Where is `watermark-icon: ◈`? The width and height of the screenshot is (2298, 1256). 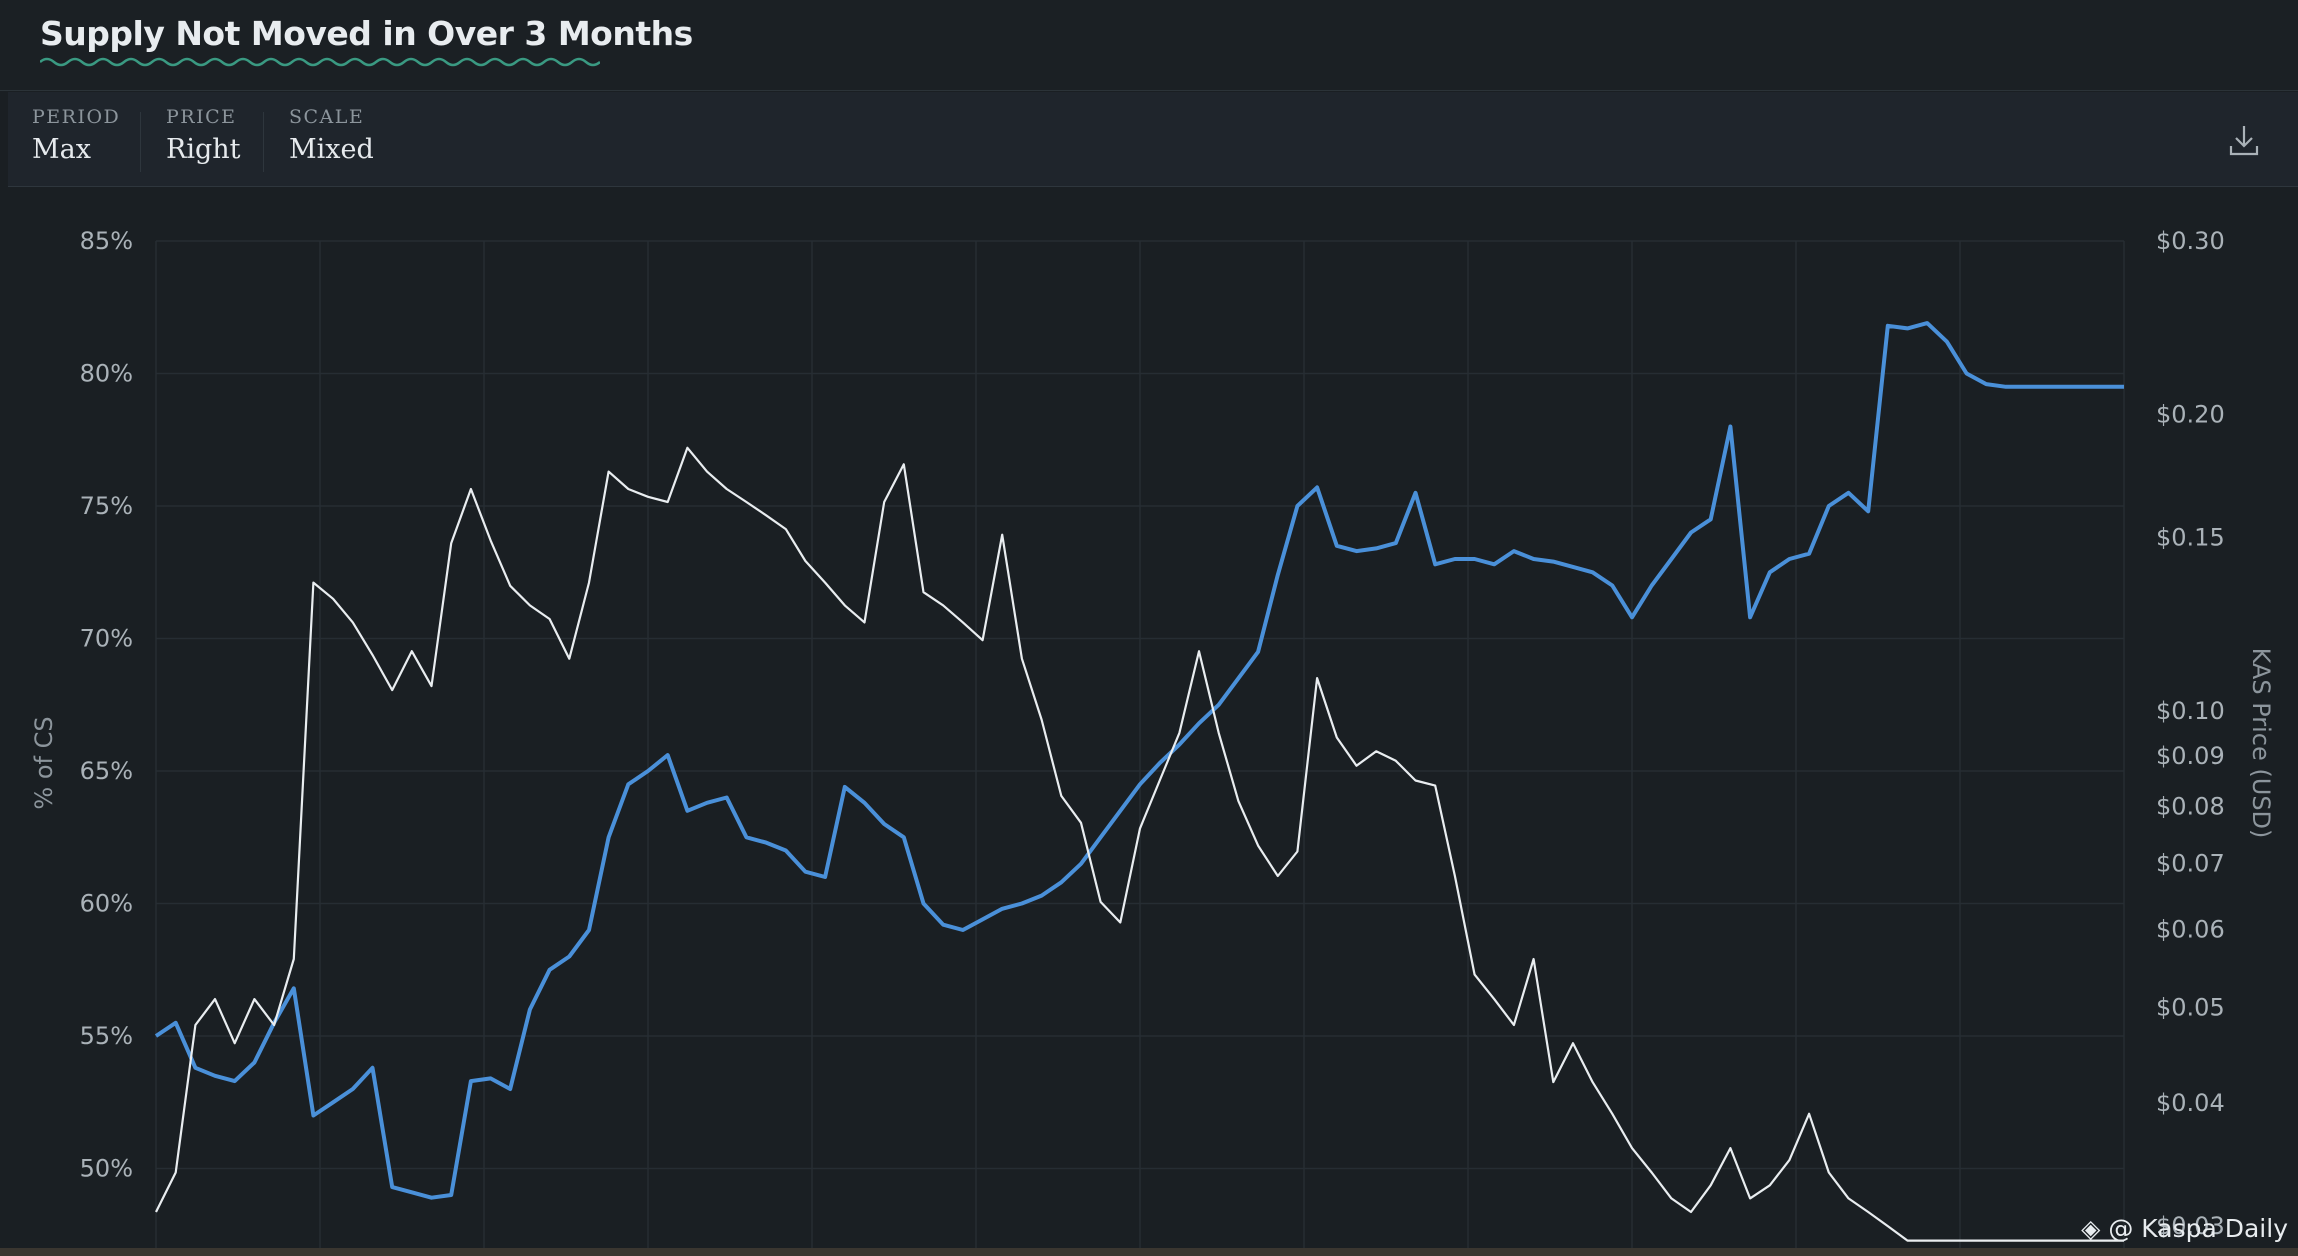 watermark-icon: ◈ is located at coordinates (2095, 1228).